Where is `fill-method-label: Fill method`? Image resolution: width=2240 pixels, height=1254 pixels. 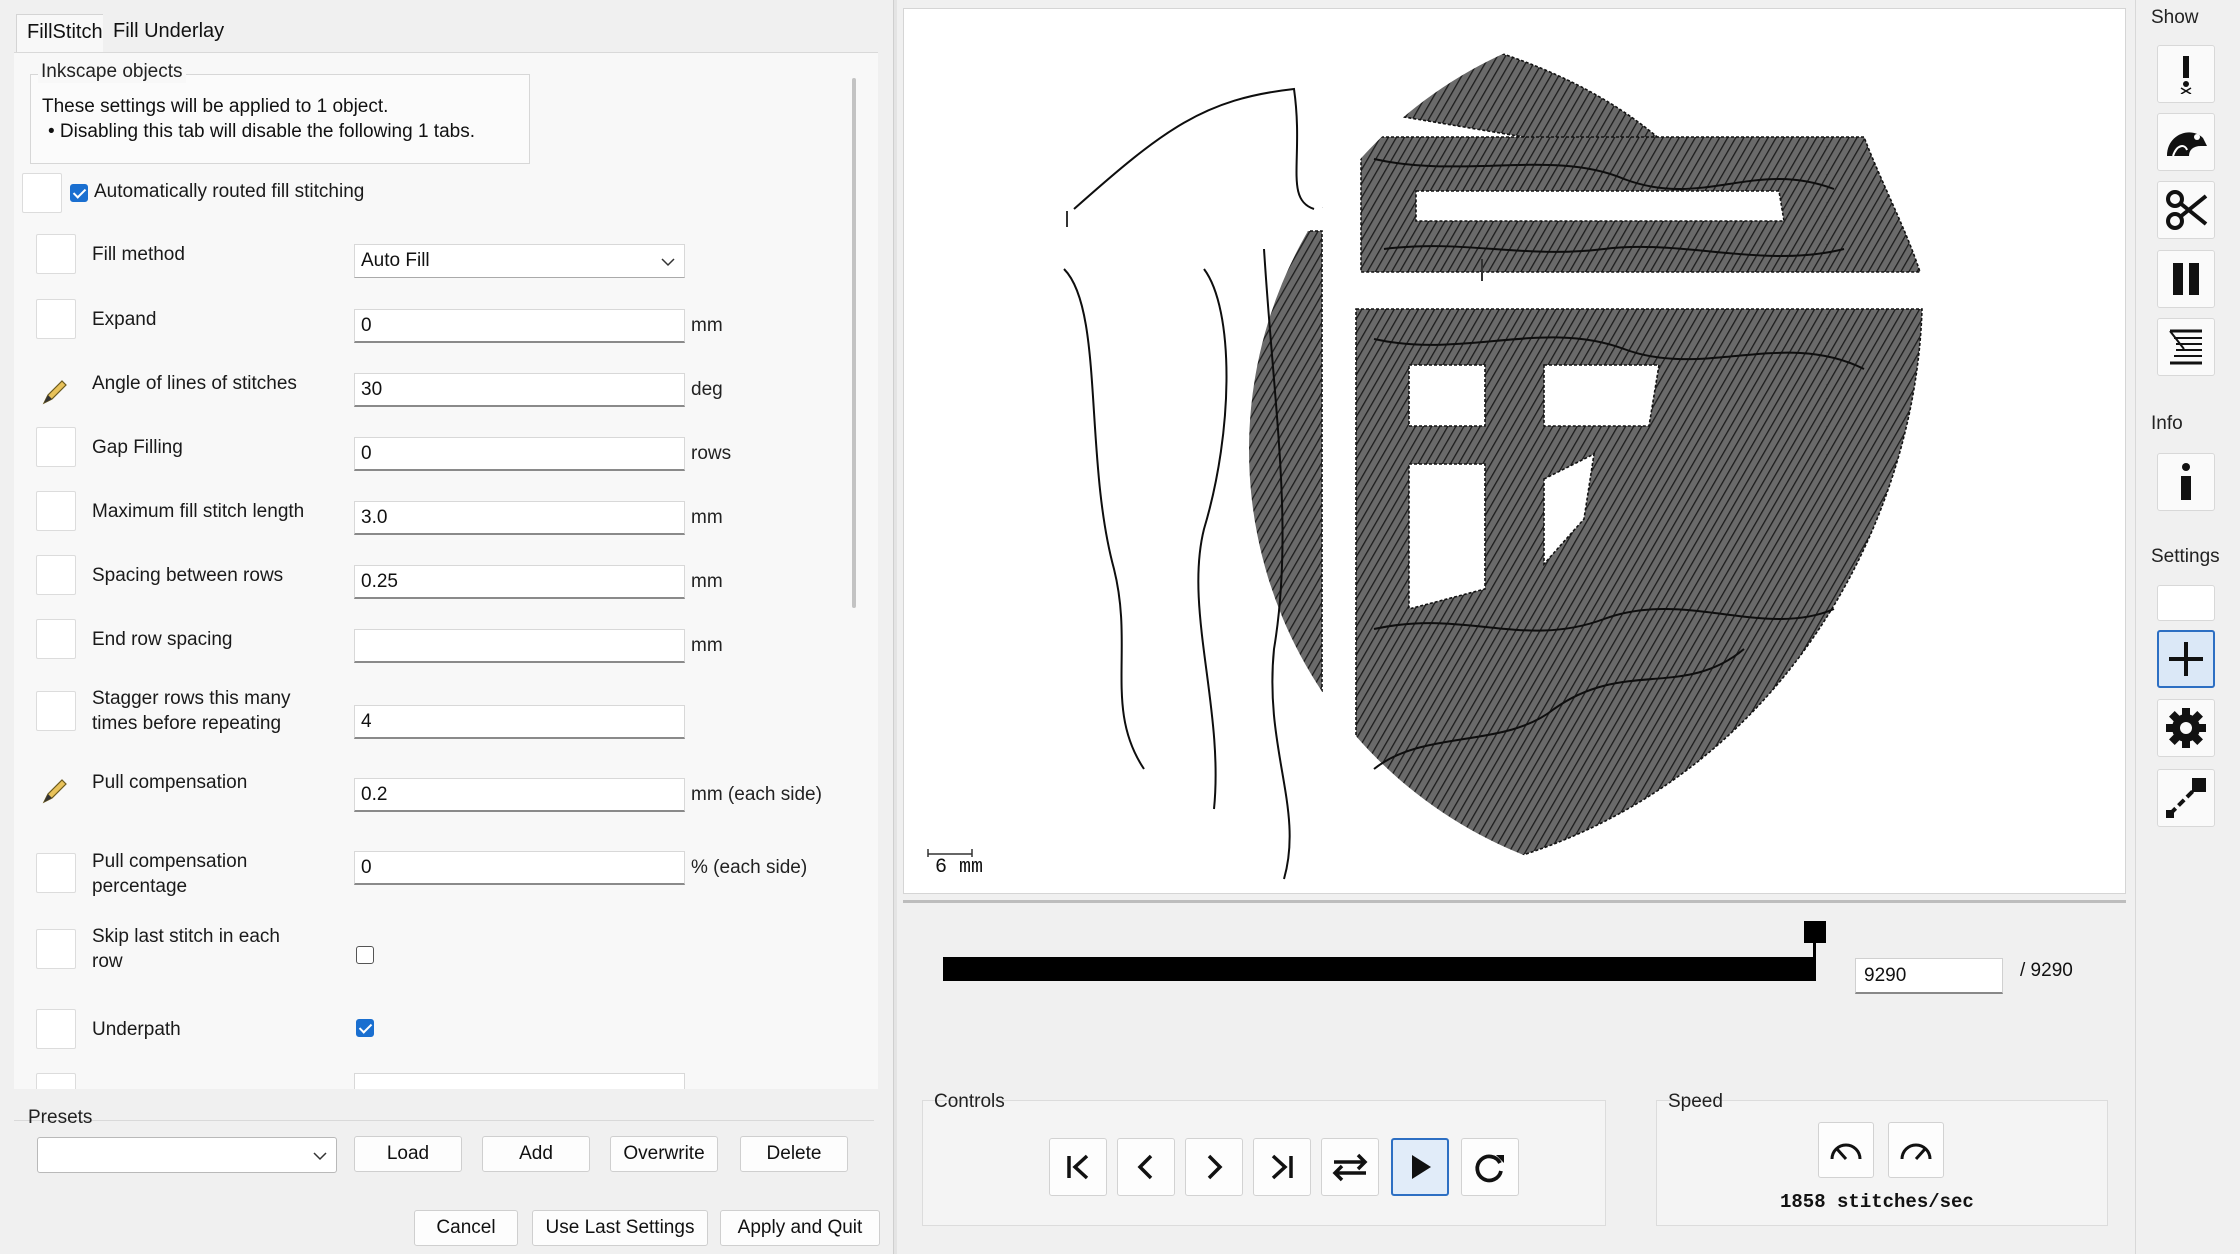 fill-method-label: Fill method is located at coordinates (138, 254).